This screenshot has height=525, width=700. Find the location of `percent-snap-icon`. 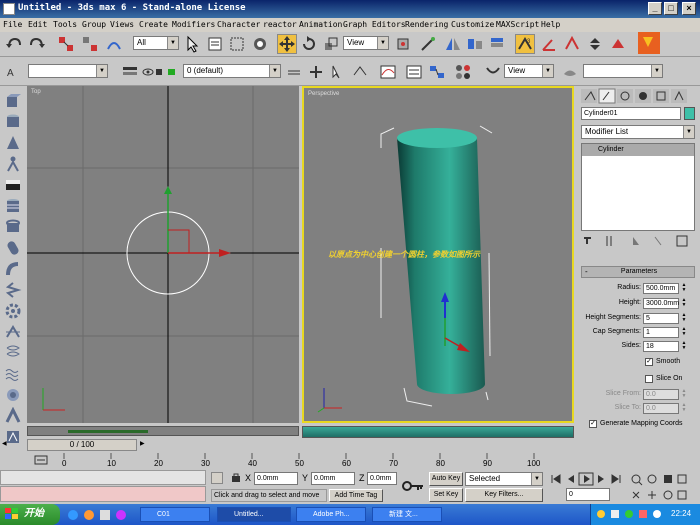

percent-snap-icon is located at coordinates (572, 44).